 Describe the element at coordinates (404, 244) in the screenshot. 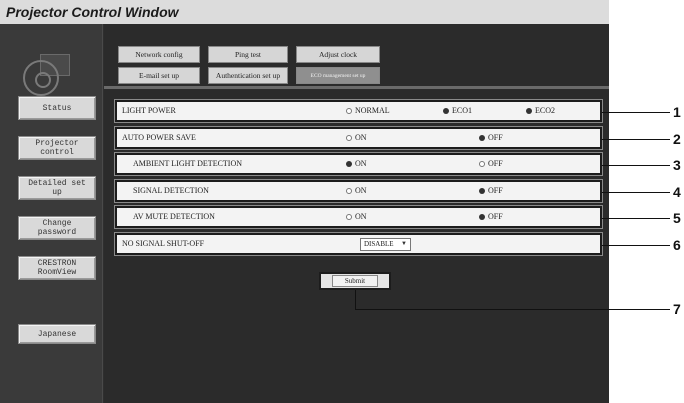

I see `chevron-down-icon: ▼` at that location.